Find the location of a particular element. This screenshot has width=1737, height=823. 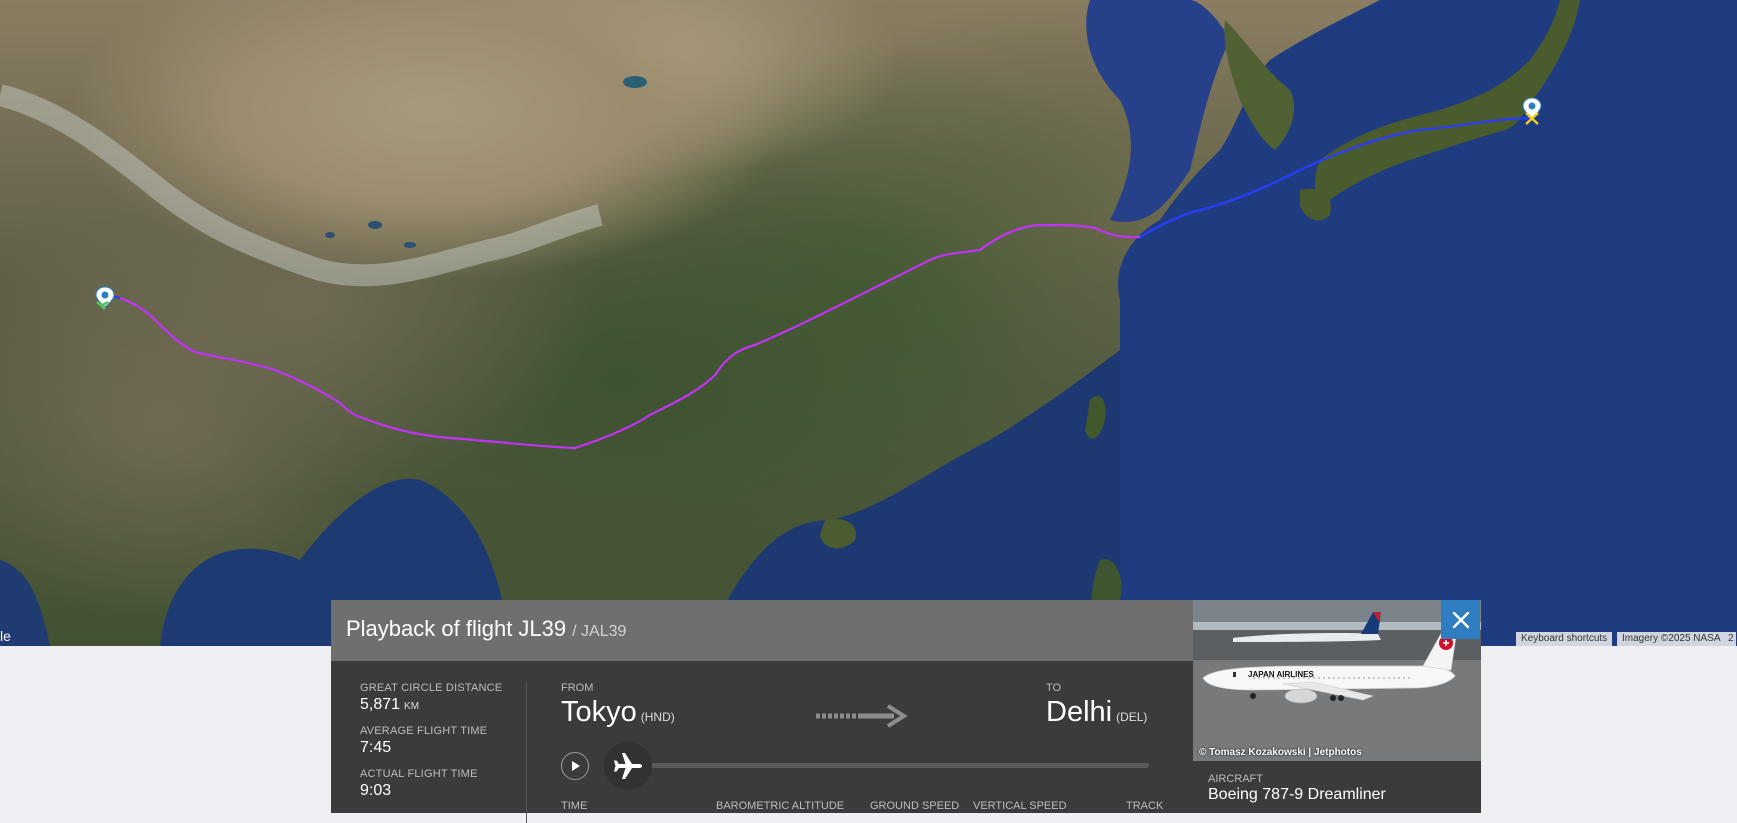

imagery-attribution: Imagery ©2025 NASA is located at coordinates (1671, 639).